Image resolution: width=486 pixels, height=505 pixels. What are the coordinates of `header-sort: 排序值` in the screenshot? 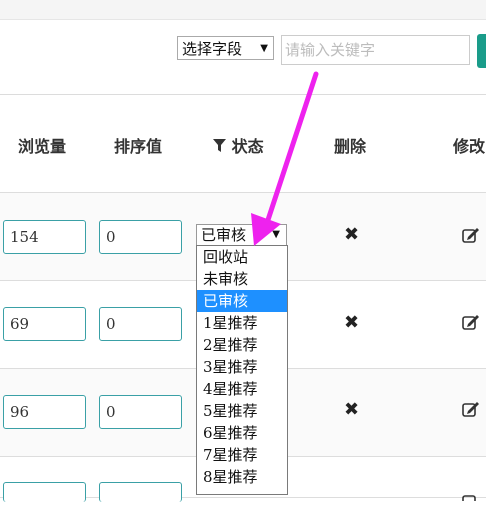 It's located at (138, 146).